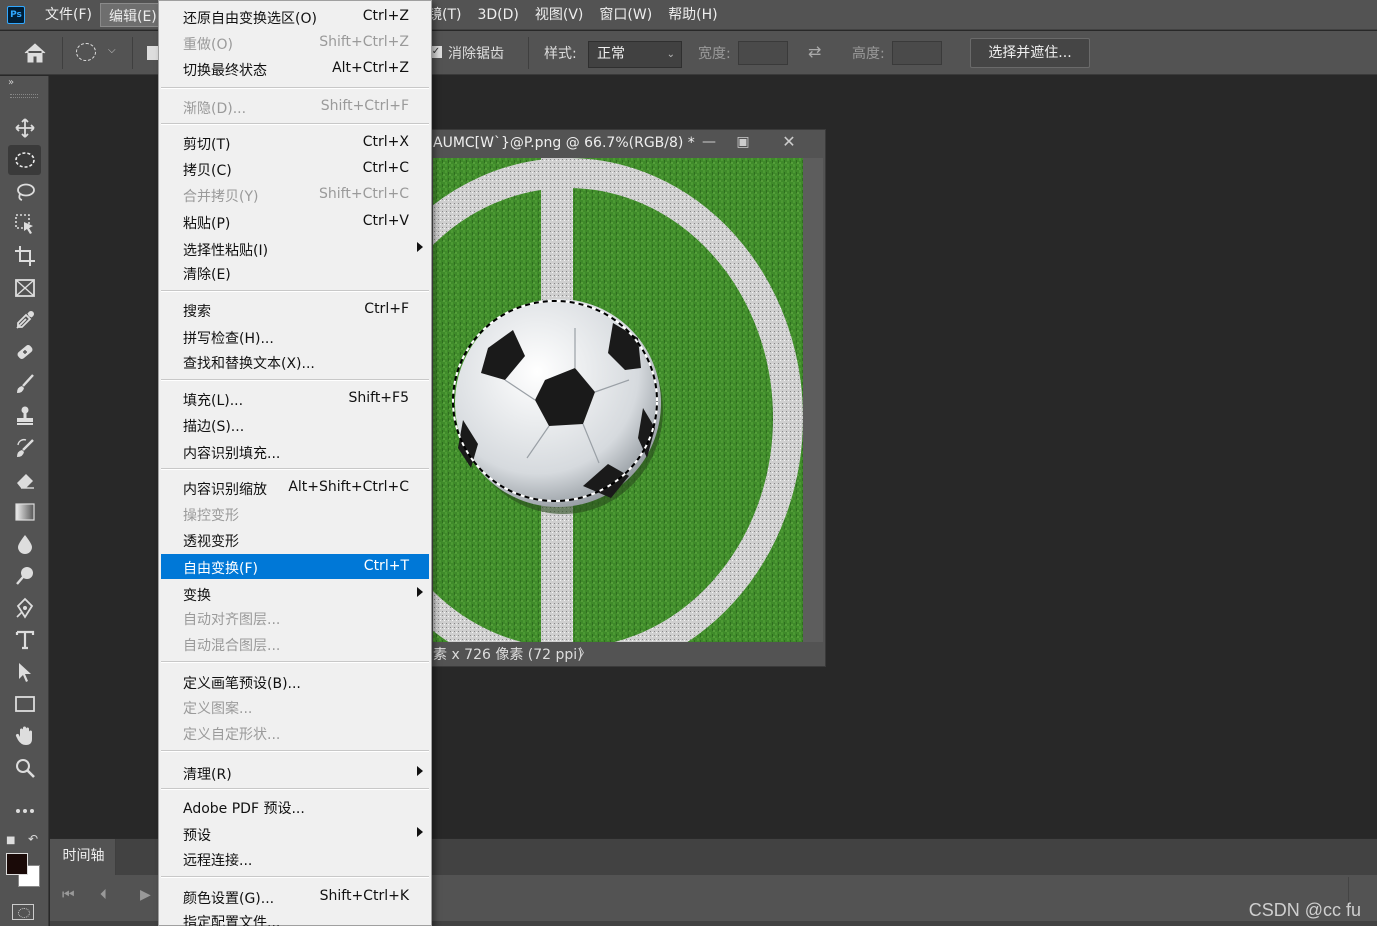 Image resolution: width=1377 pixels, height=926 pixels. I want to click on default-colors-icon: ■, so click(10, 840).